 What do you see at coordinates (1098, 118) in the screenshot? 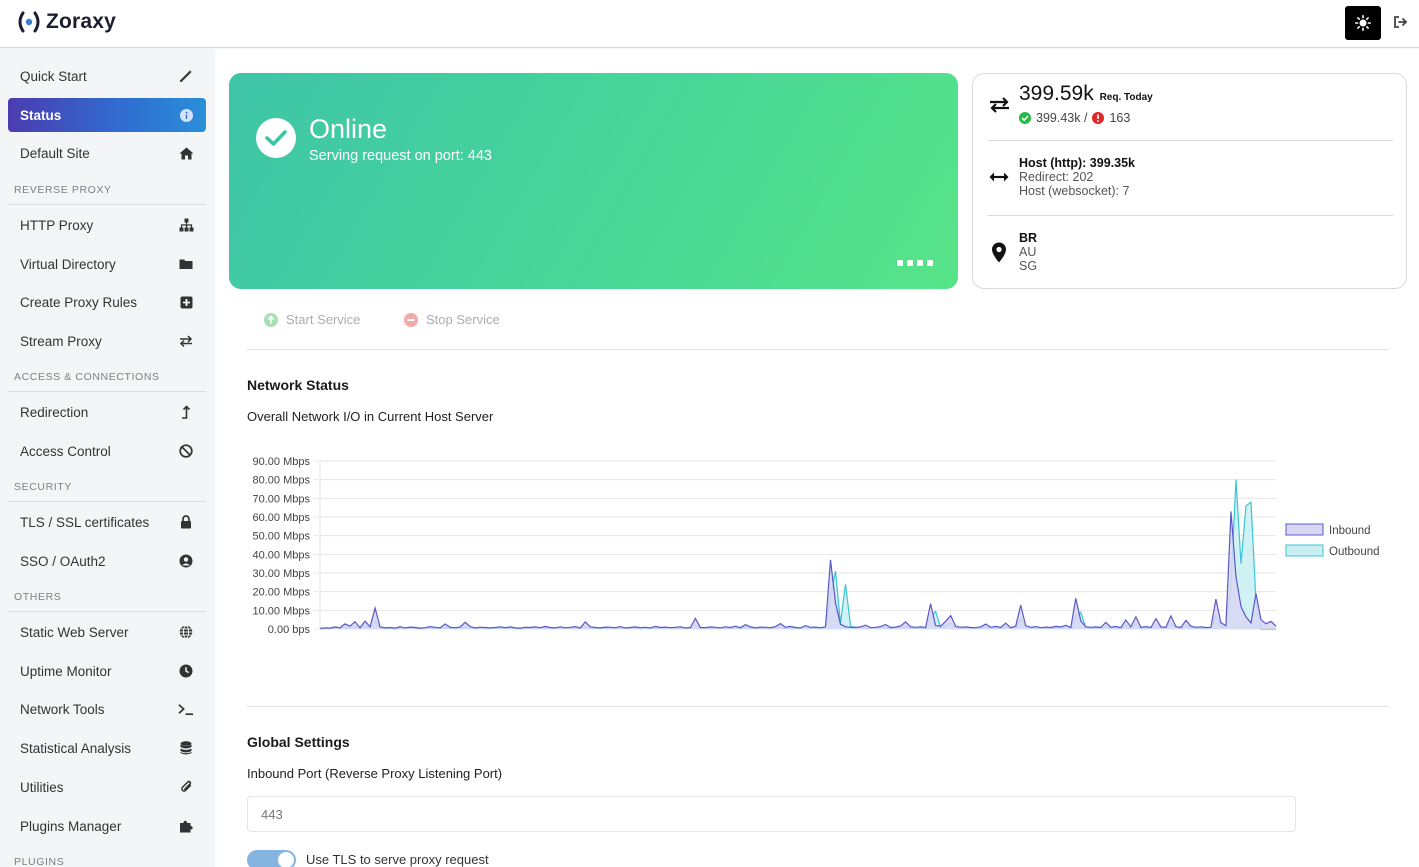
I see `error-circle-icon` at bounding box center [1098, 118].